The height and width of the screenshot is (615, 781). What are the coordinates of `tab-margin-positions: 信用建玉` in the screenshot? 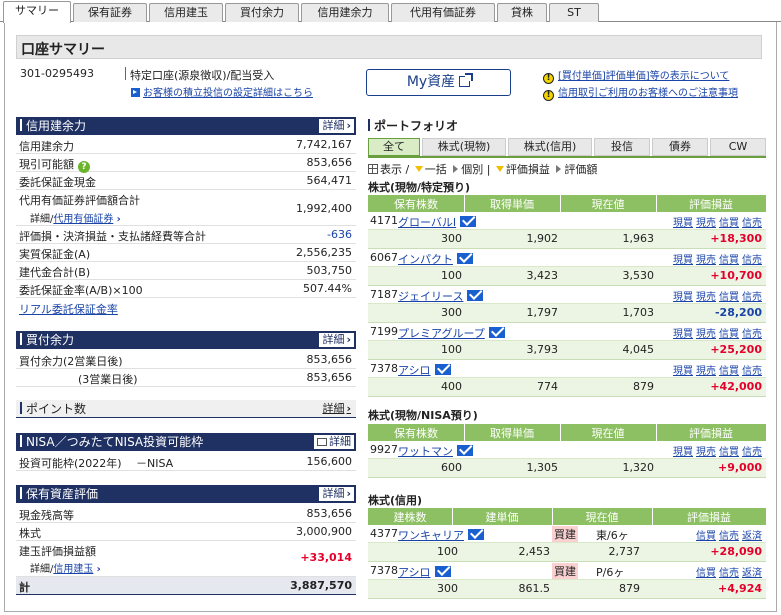 It's located at (186, 12).